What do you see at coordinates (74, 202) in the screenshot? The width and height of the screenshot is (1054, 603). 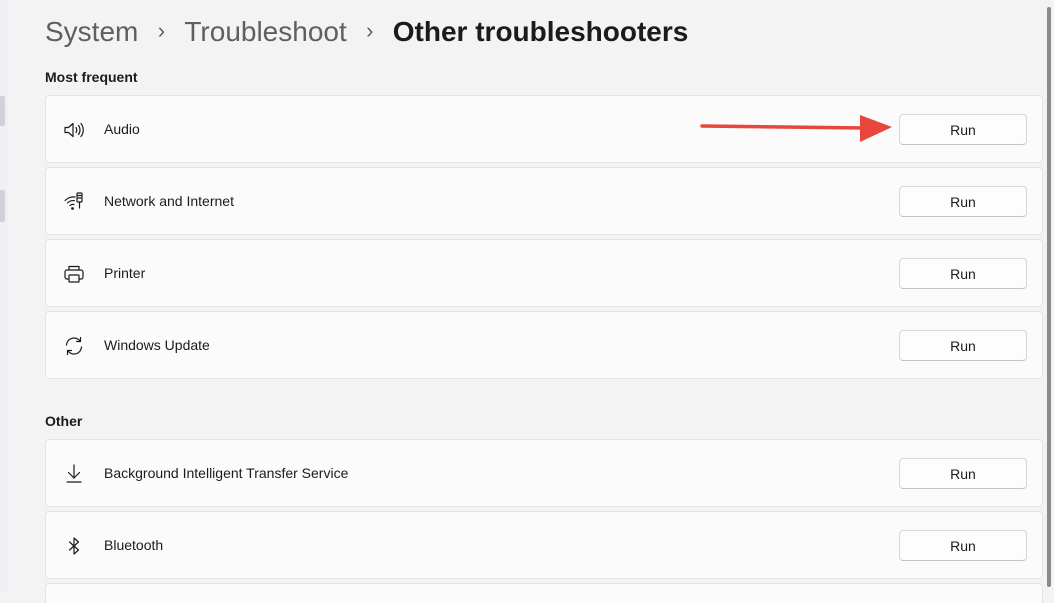 I see `wifi-network-icon` at bounding box center [74, 202].